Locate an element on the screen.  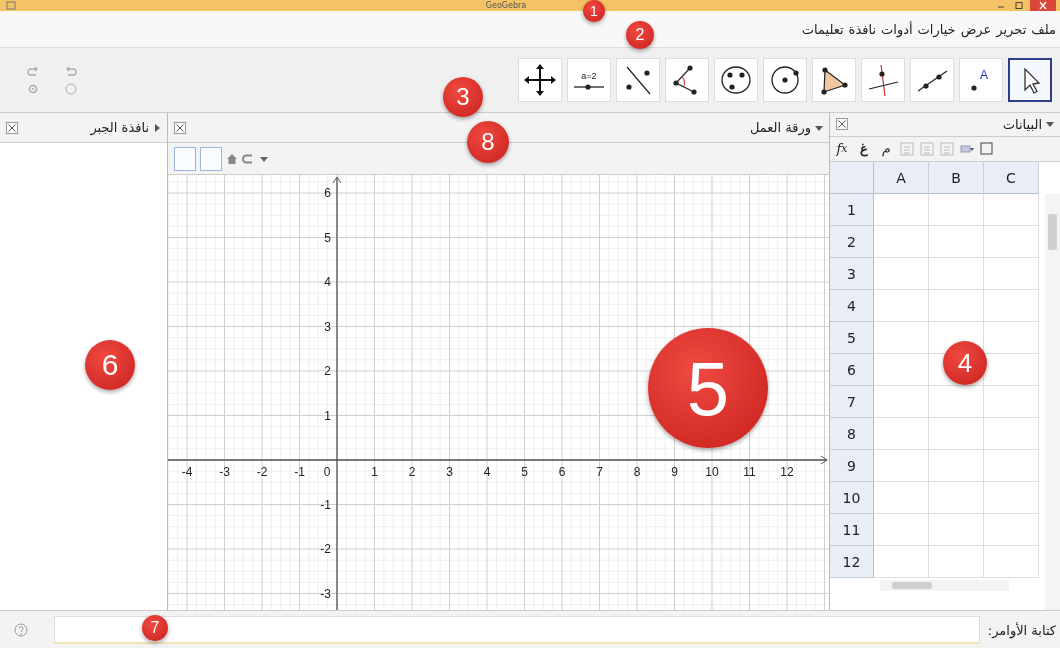
border-icon is located at coordinates (987, 148).